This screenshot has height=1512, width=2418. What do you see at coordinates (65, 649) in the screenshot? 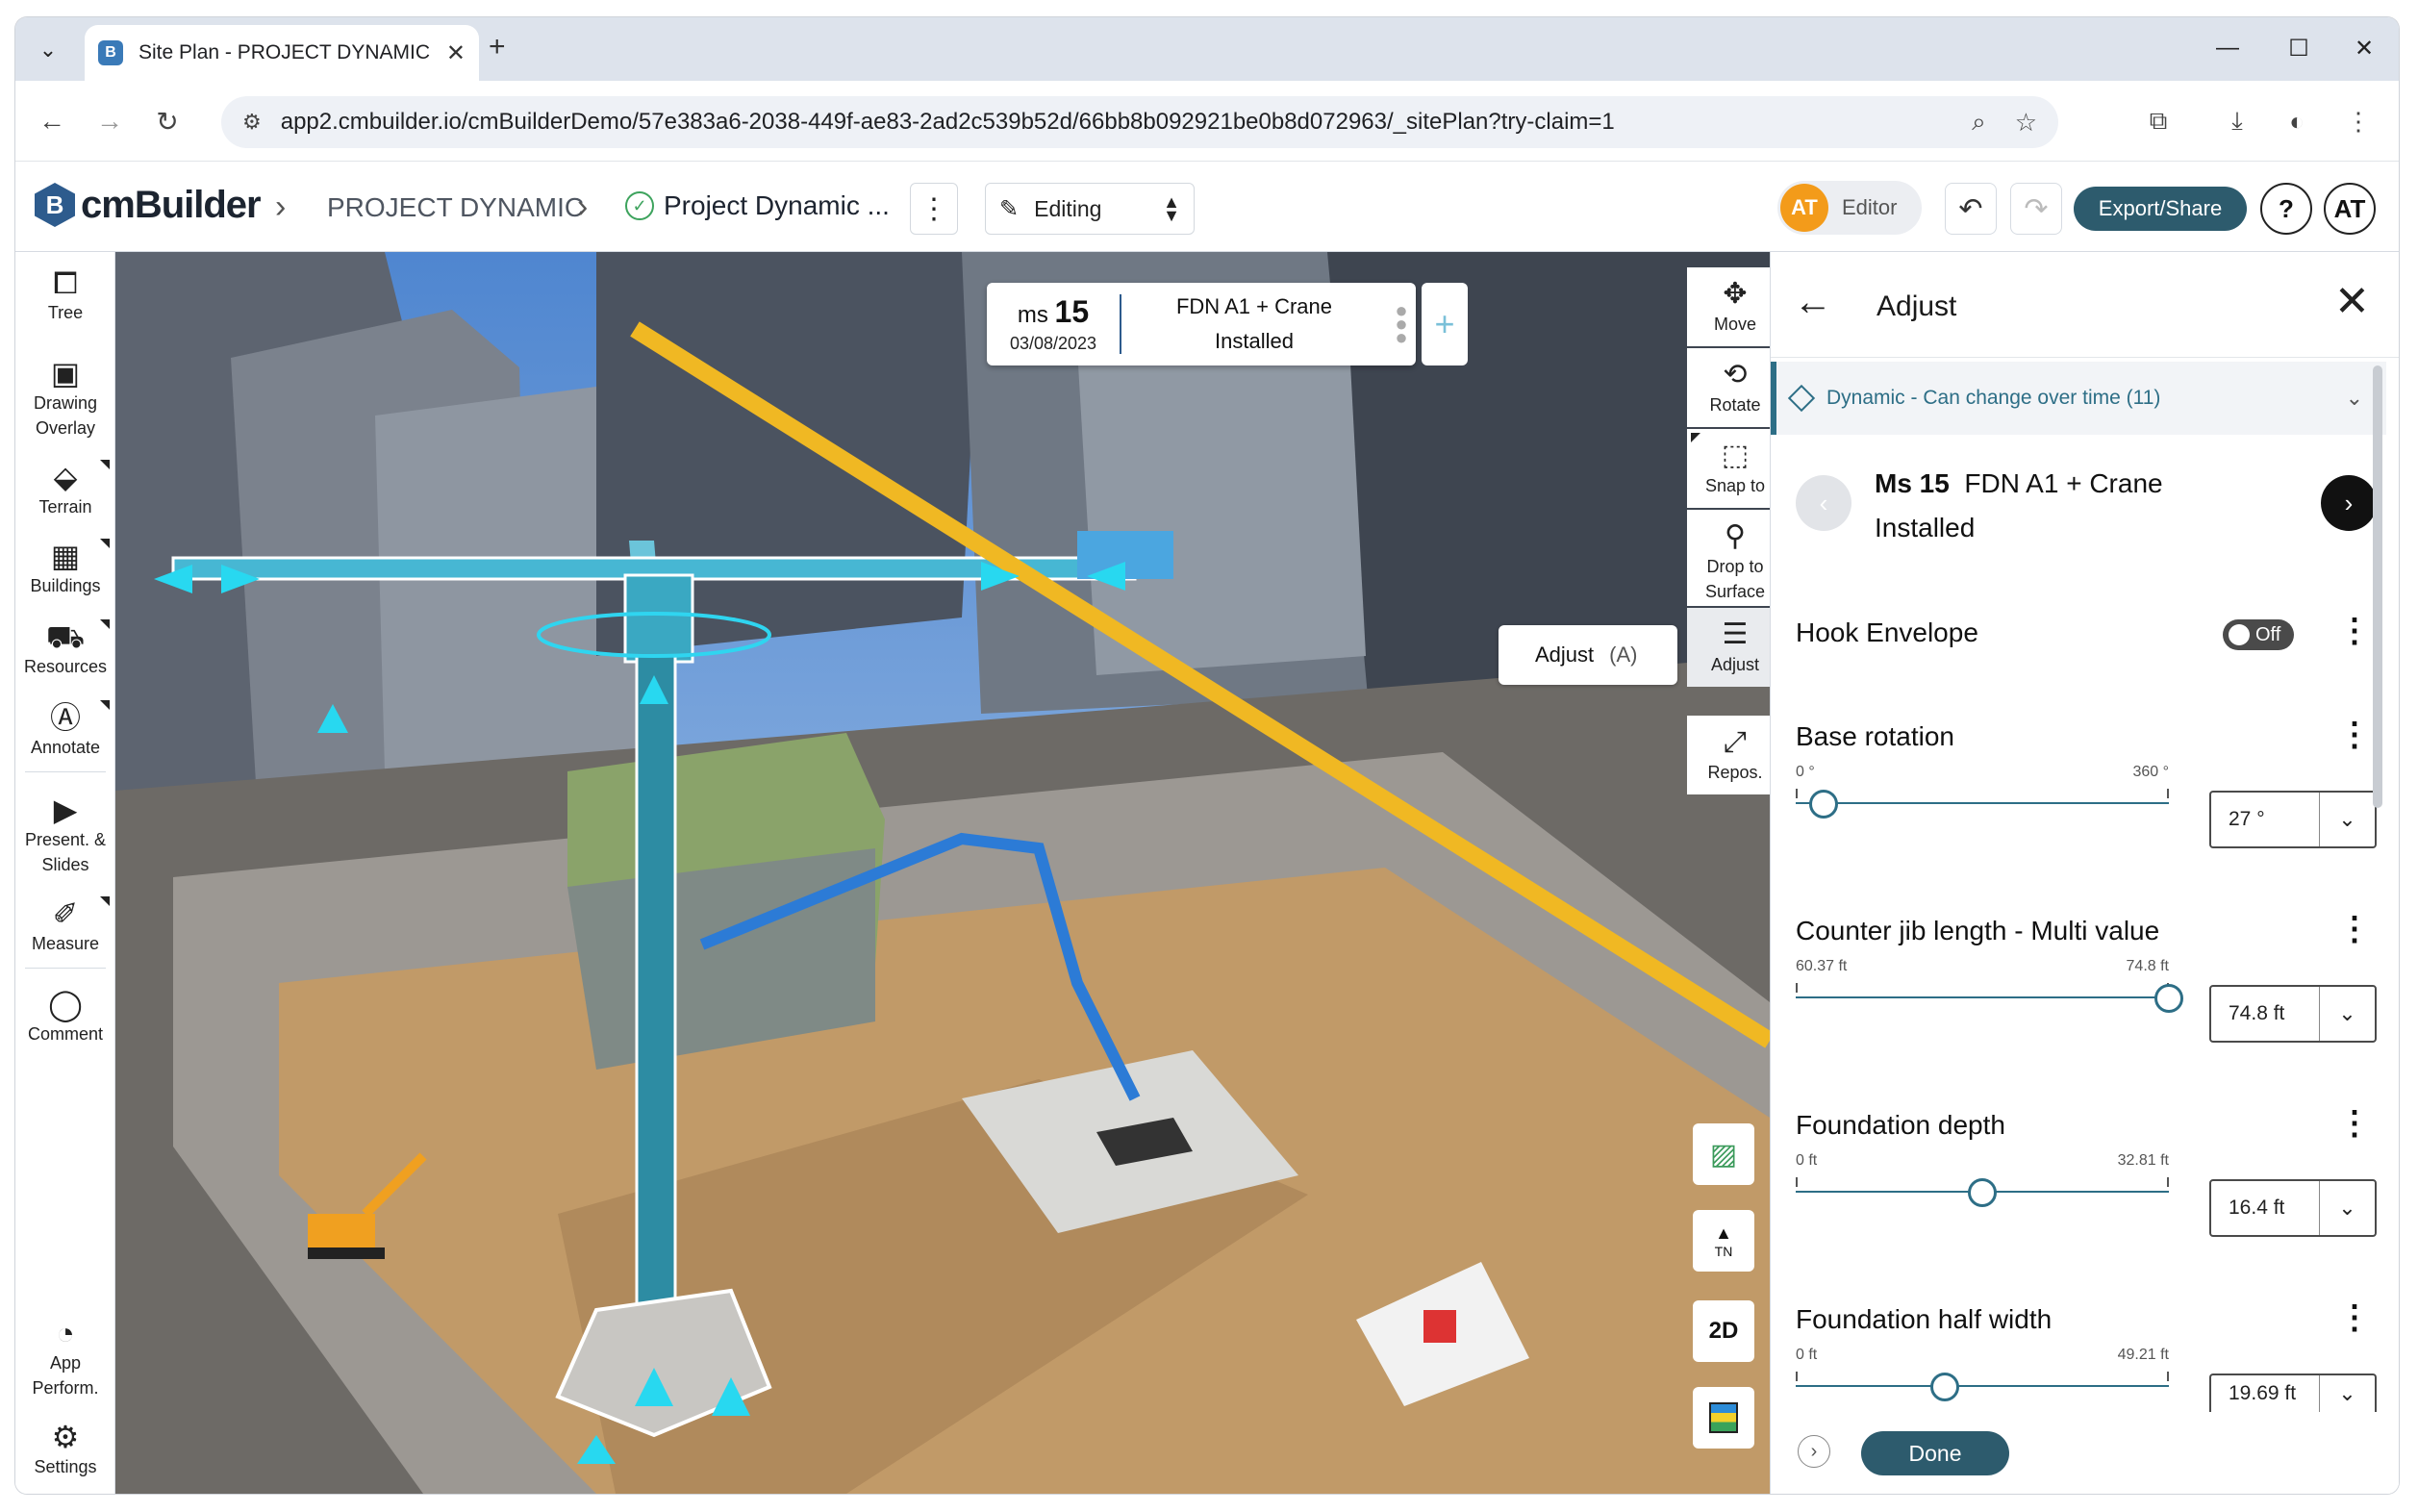
I see `tool-resources: ⛟ Resources` at bounding box center [65, 649].